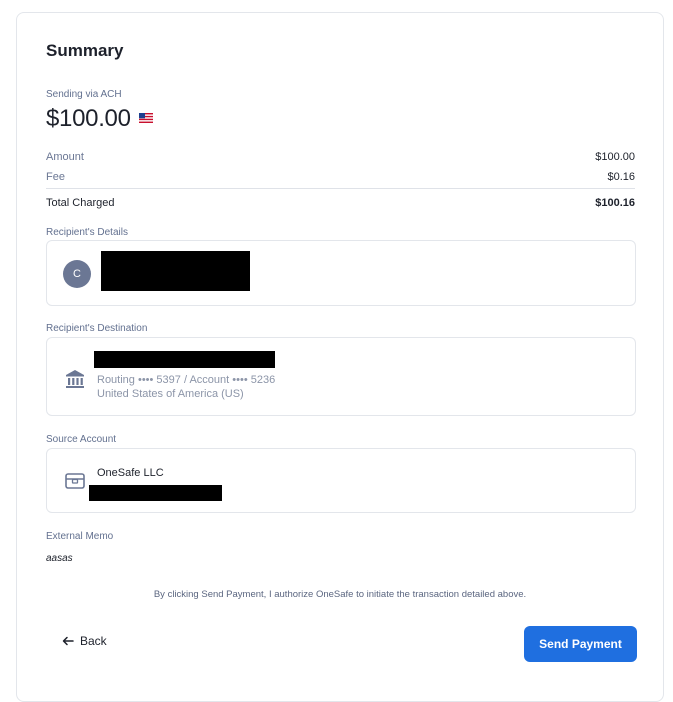 Image resolution: width=673 pixels, height=702 pixels. I want to click on source-account-box: OneSafe LLC, so click(341, 480).